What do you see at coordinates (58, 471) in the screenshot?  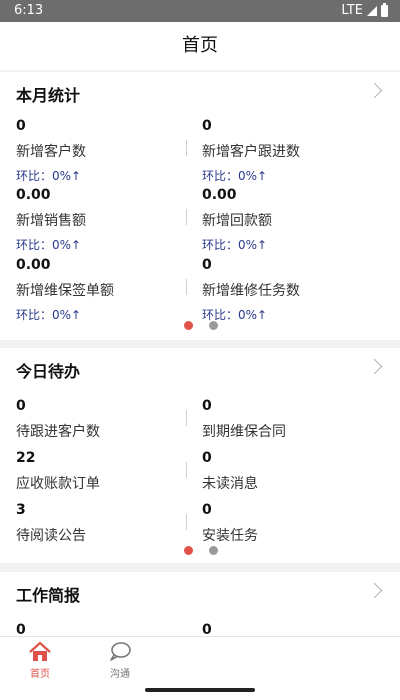 I see `todo-receivable-orders: 22 应收账款订单` at bounding box center [58, 471].